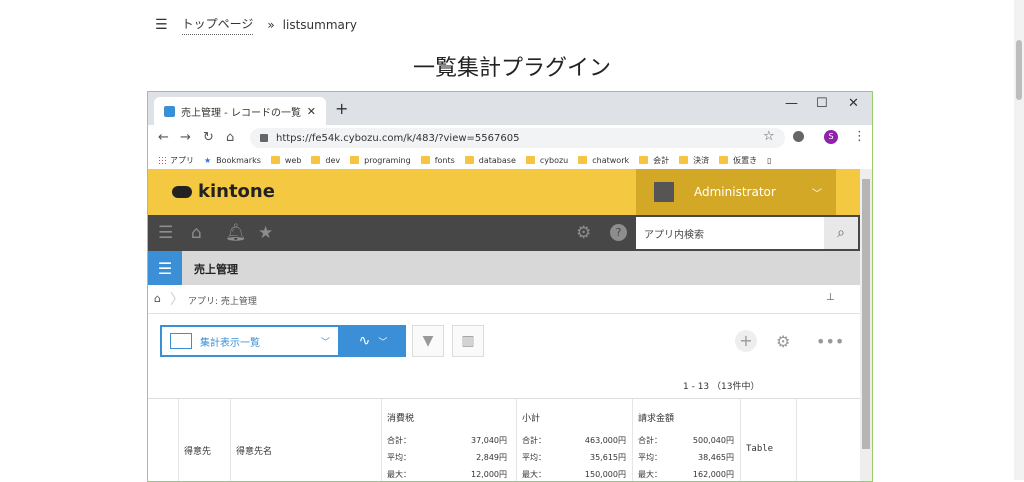  I want to click on bookmark-item: programing, so click(380, 160).